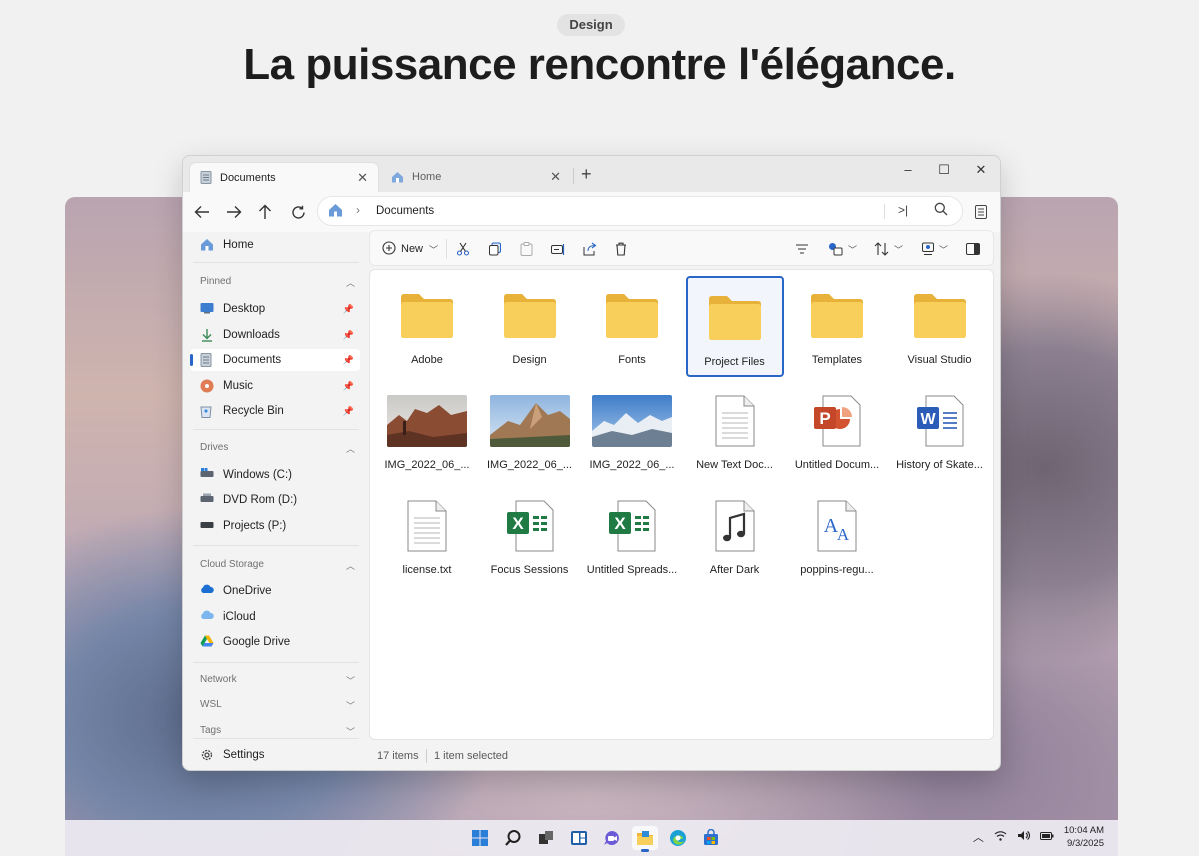 Image resolution: width=1199 pixels, height=856 pixels. What do you see at coordinates (1000, 837) in the screenshot?
I see `wifi-icon` at bounding box center [1000, 837].